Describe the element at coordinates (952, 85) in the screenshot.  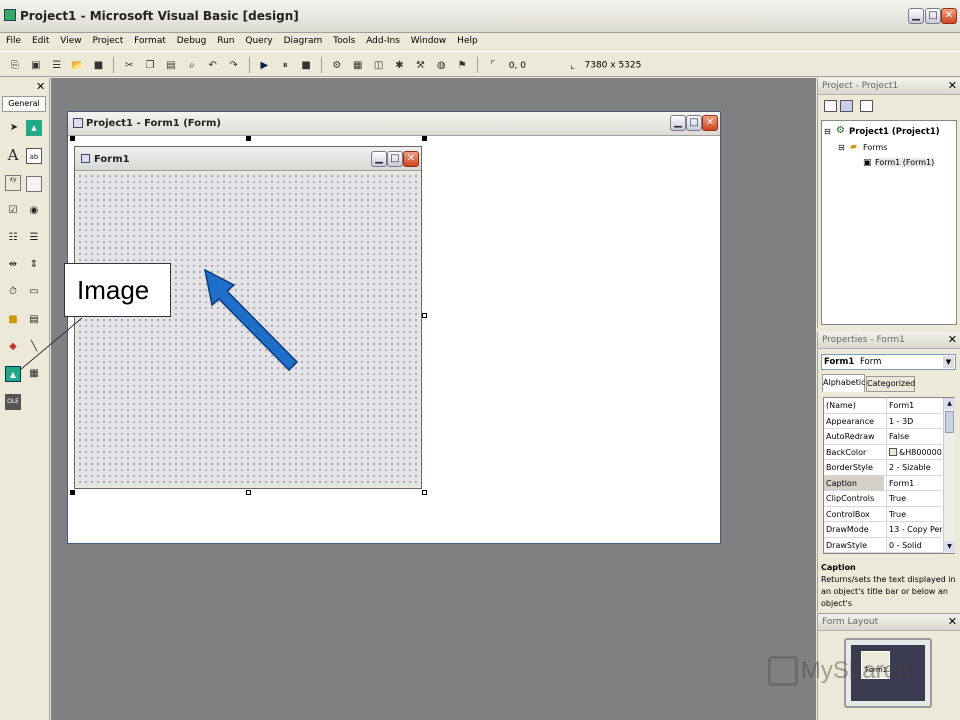
I see `project-explorer-close-icon: ✕` at that location.